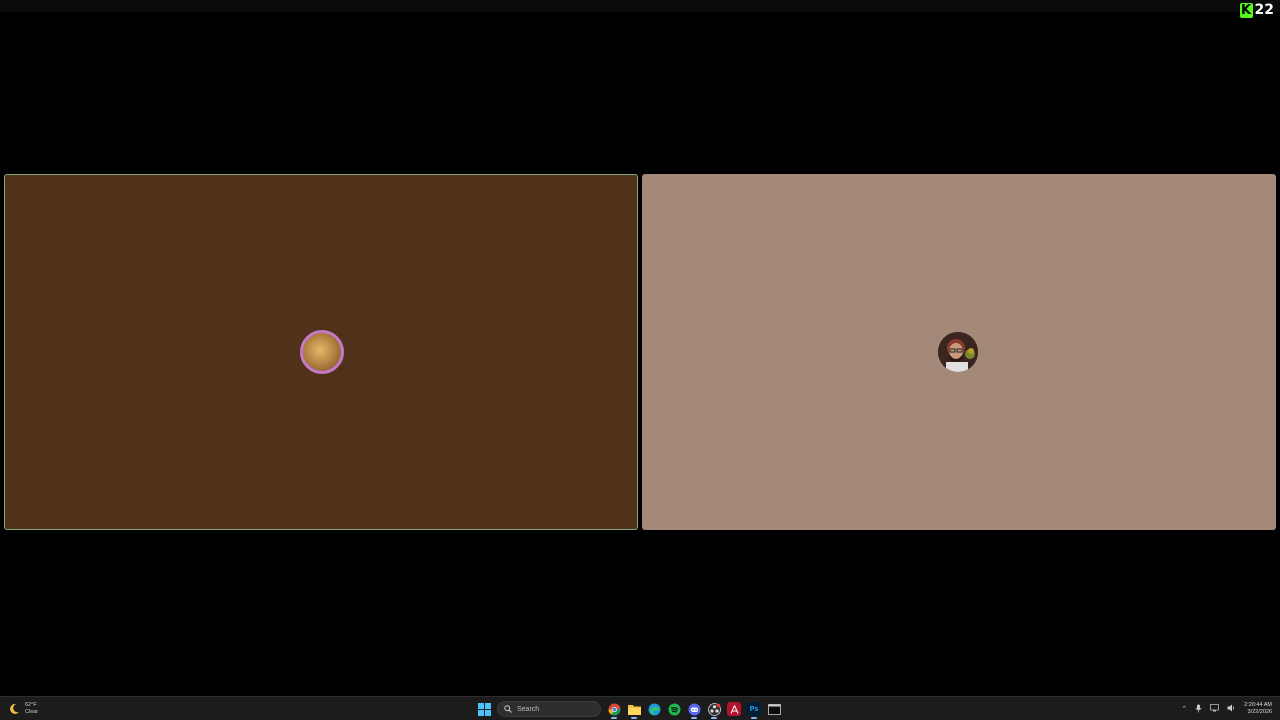 The width and height of the screenshot is (1280, 720). What do you see at coordinates (640, 6) in the screenshot?
I see `top-bar` at bounding box center [640, 6].